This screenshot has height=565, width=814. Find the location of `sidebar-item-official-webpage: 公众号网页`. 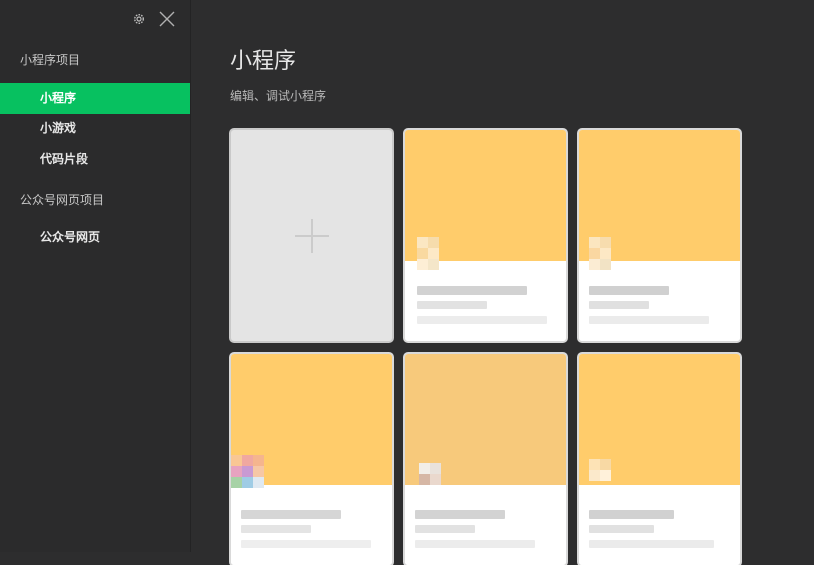

sidebar-item-official-webpage: 公众号网页 is located at coordinates (95, 237).